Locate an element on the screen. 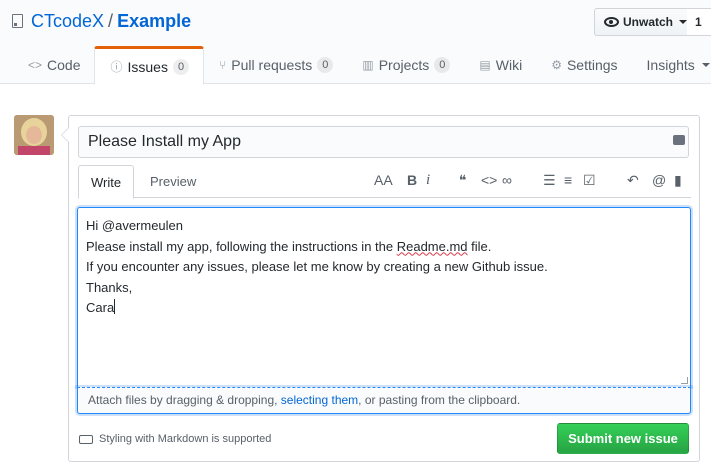  select-files-link: selecting them is located at coordinates (319, 400).